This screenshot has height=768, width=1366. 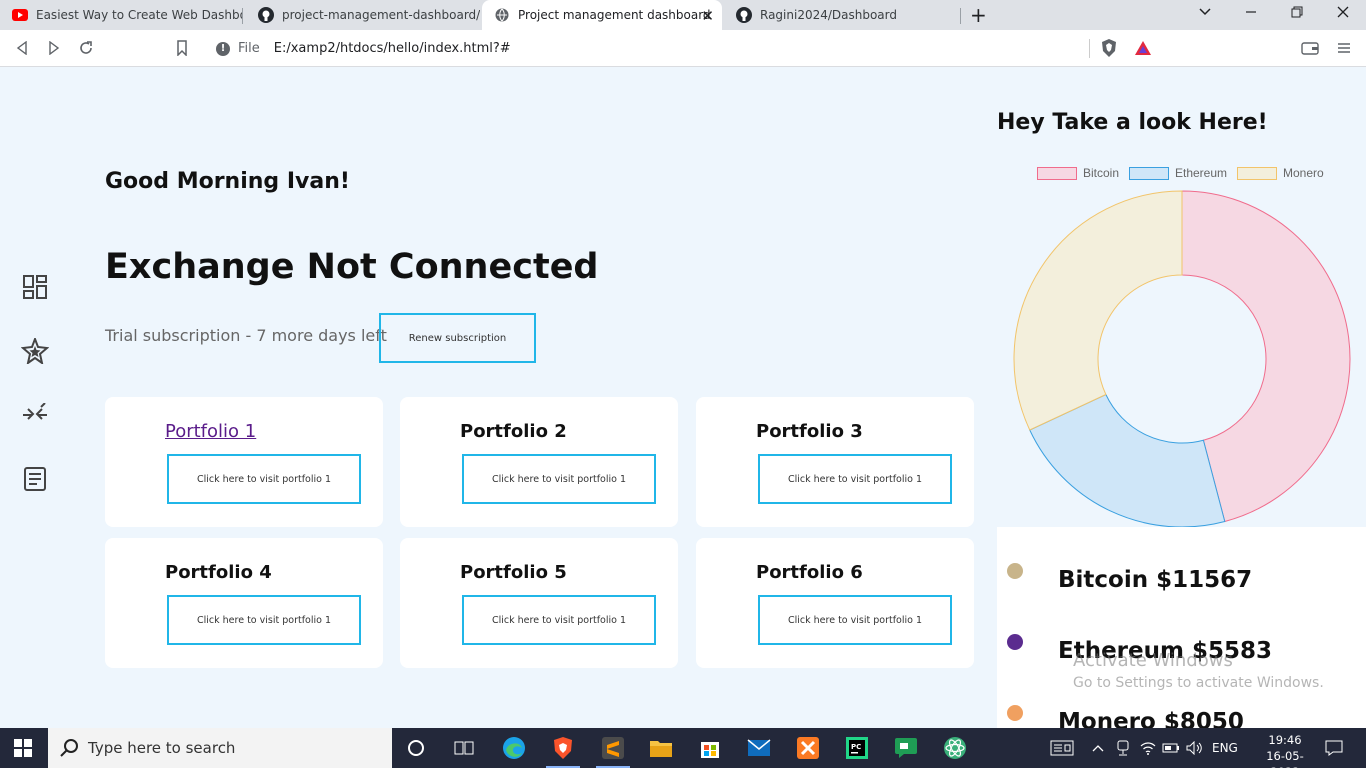 What do you see at coordinates (1153, 660) in the screenshot?
I see `watermark-title: Activate Windows` at bounding box center [1153, 660].